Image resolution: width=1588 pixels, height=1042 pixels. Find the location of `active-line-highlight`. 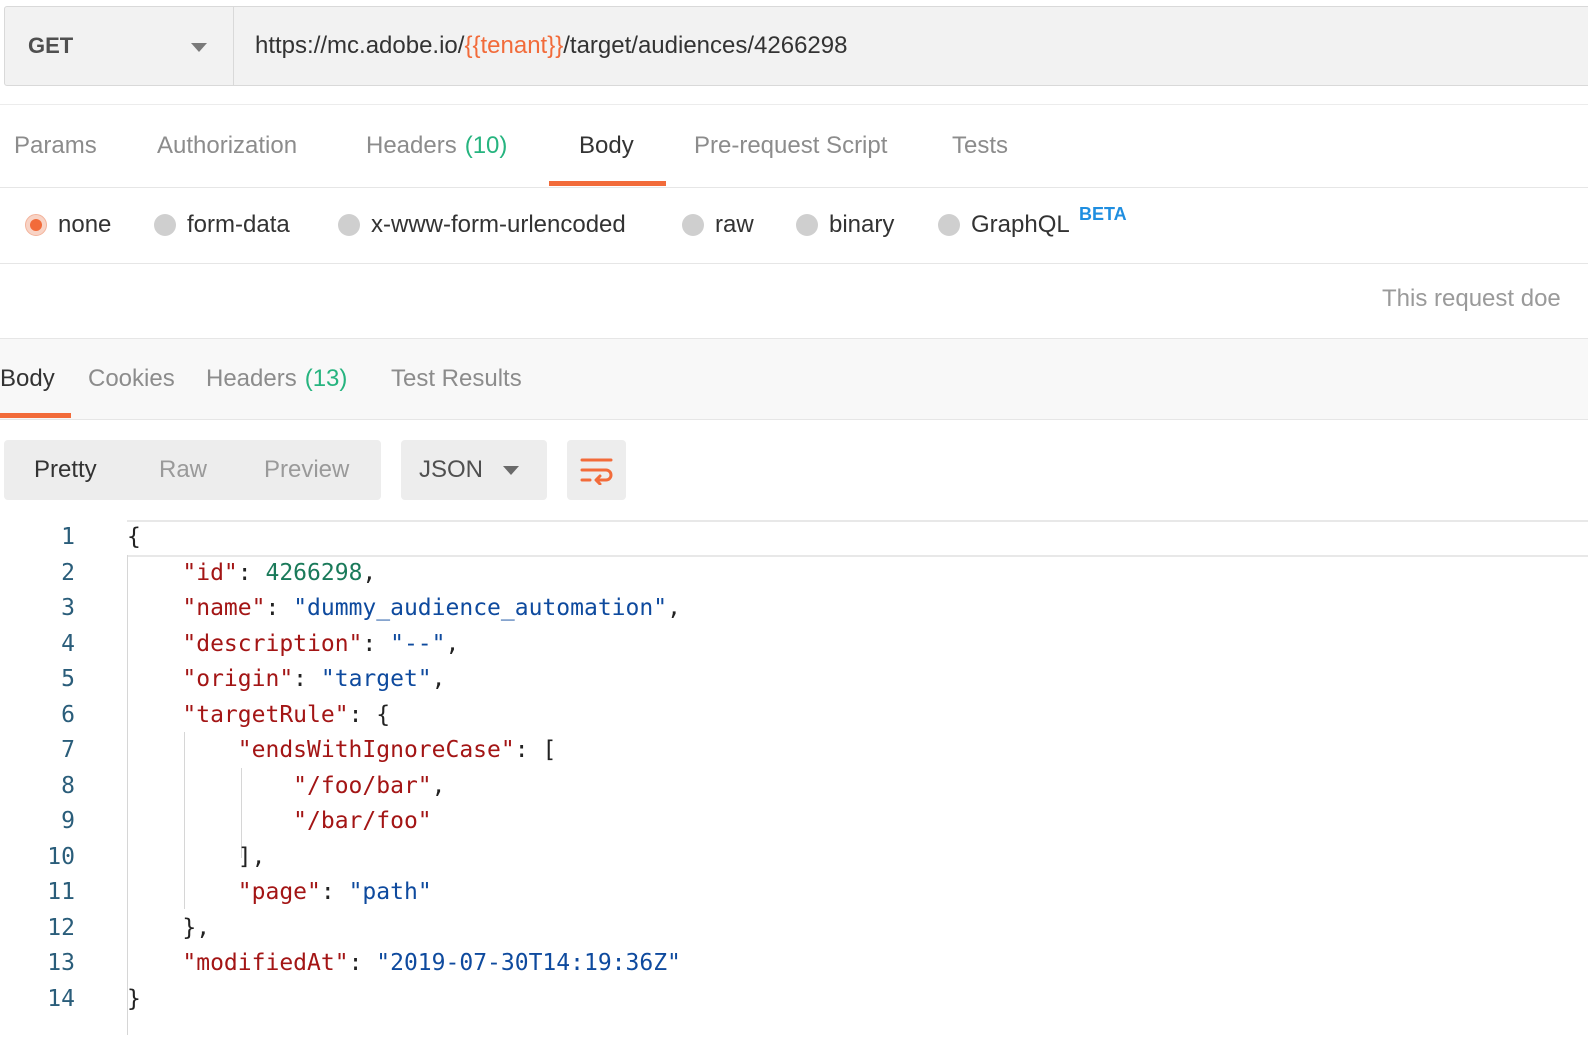

active-line-highlight is located at coordinates (857, 538).